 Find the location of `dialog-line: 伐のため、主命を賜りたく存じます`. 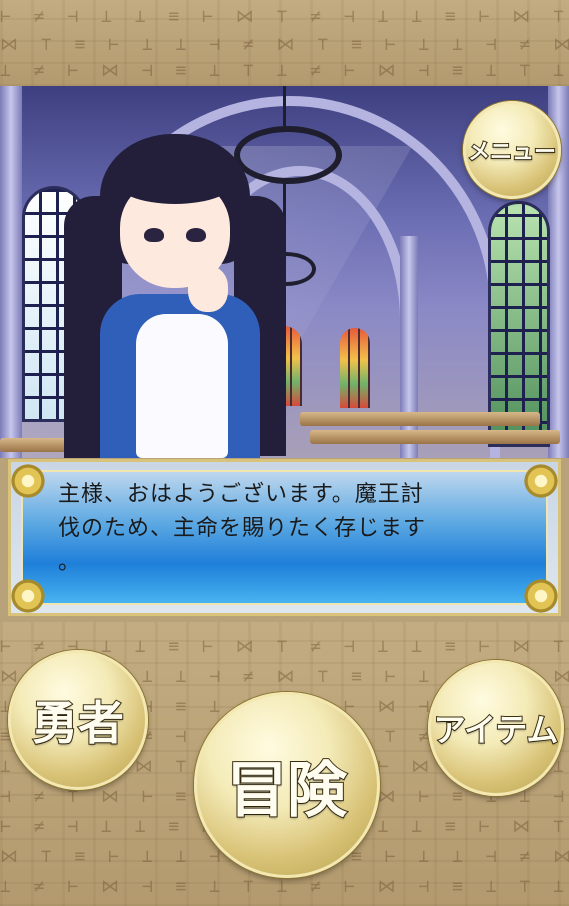

dialog-line: 伐のため、主命を賜りたく存じます is located at coordinates (242, 528).